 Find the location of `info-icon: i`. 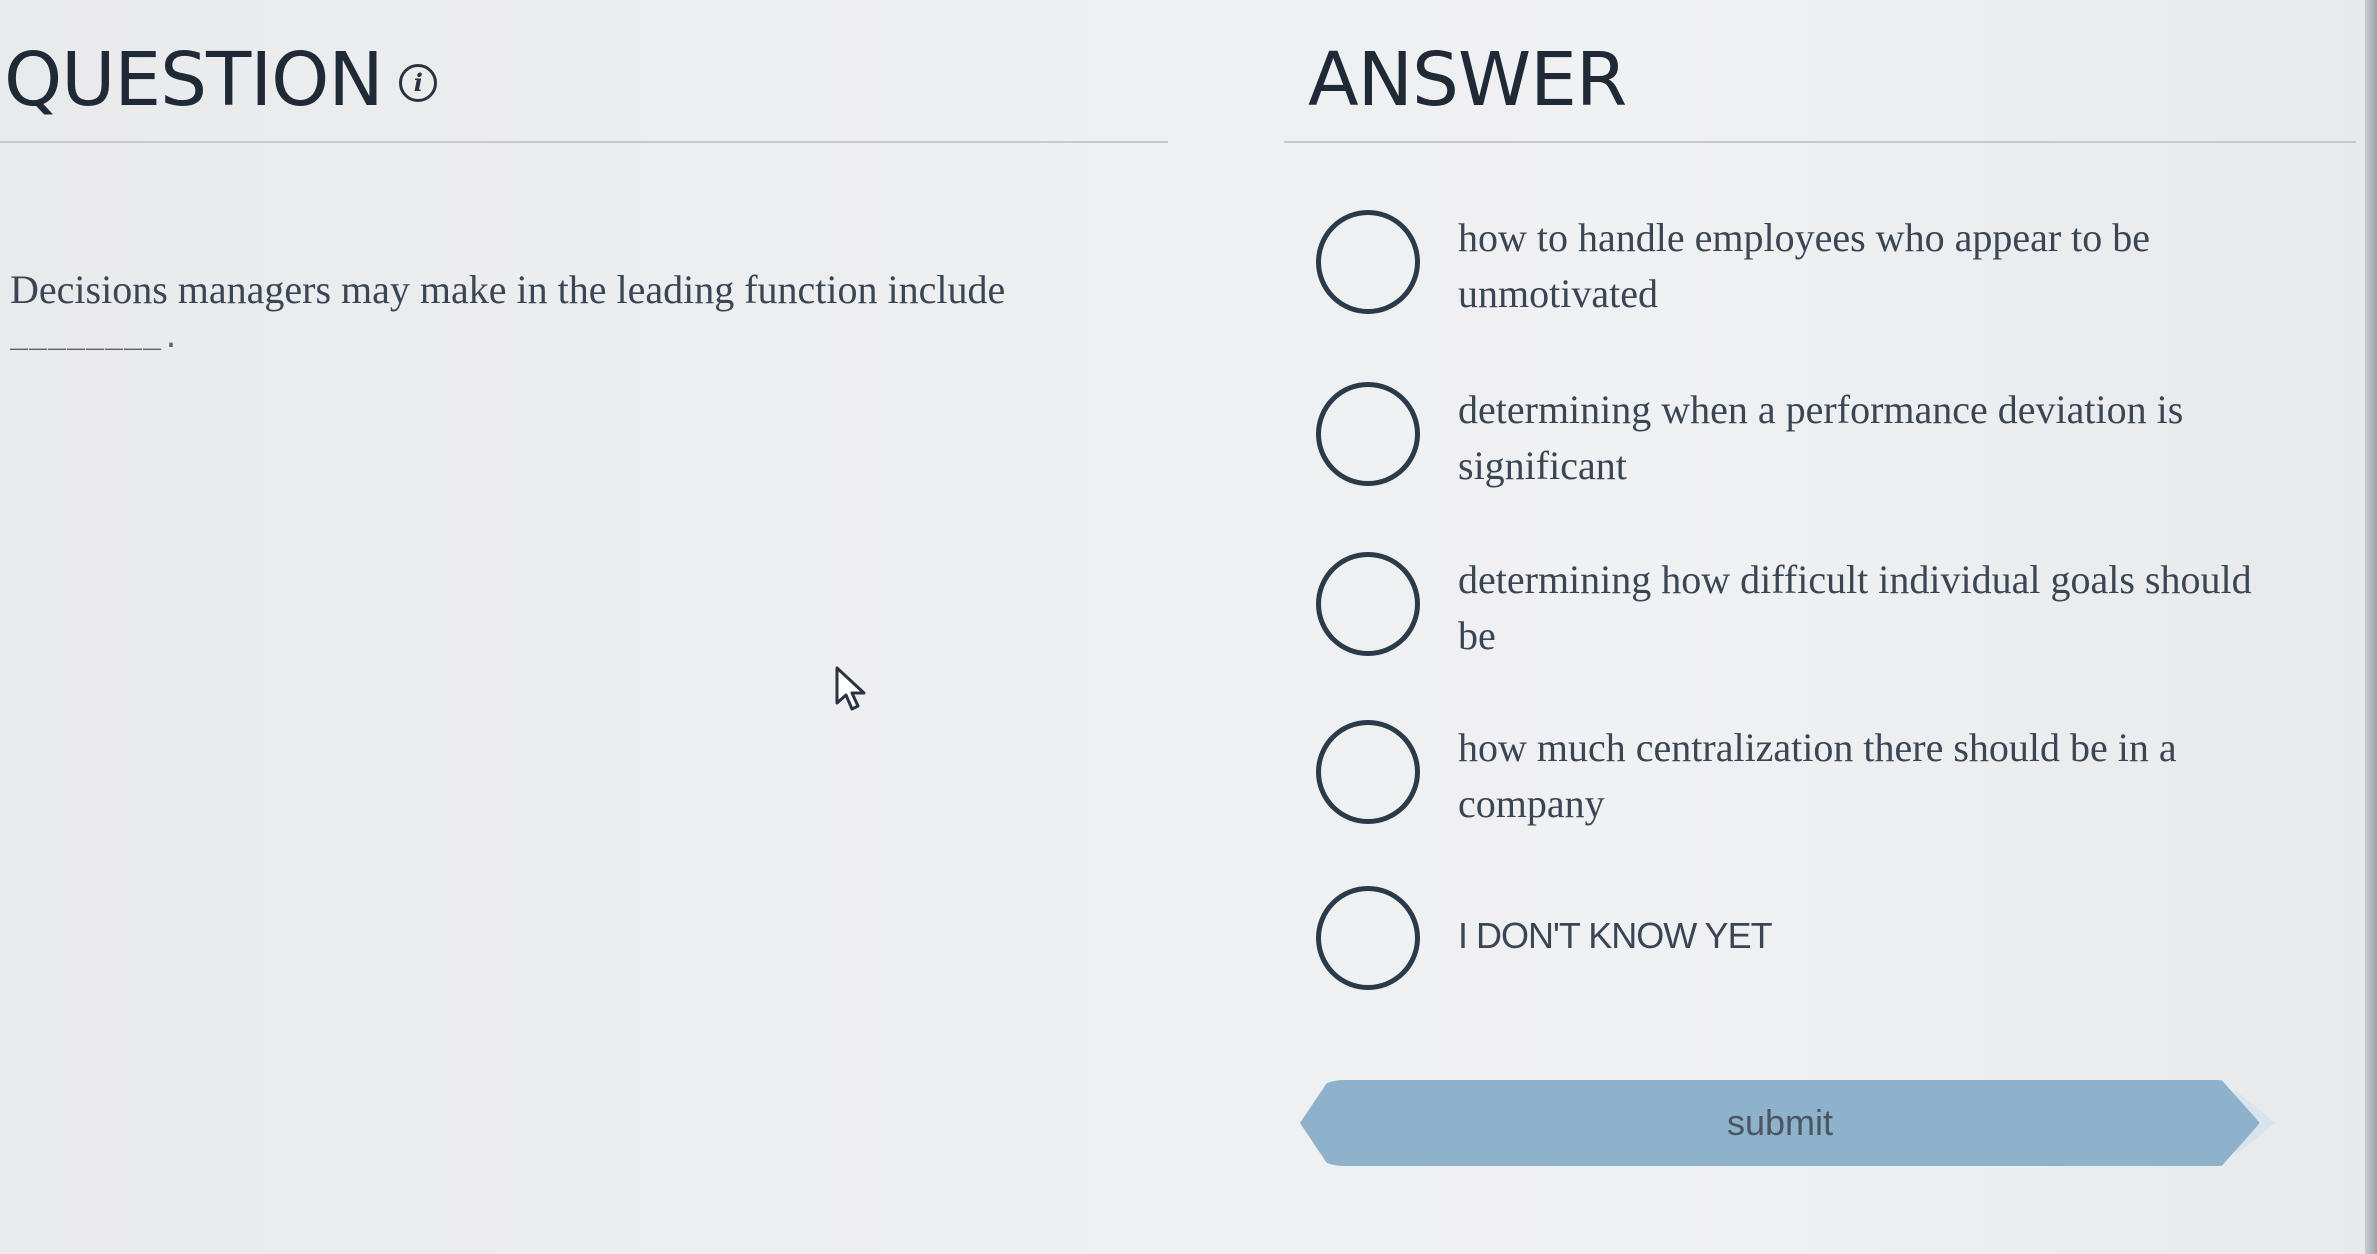

info-icon: i is located at coordinates (417, 83).